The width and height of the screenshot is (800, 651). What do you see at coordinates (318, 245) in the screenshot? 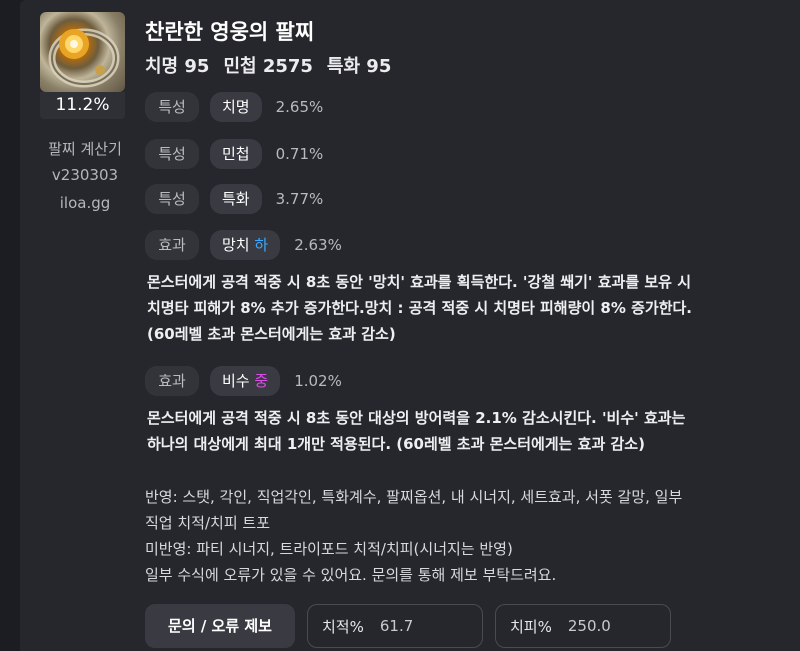
I see `option-value: 2.63%` at bounding box center [318, 245].